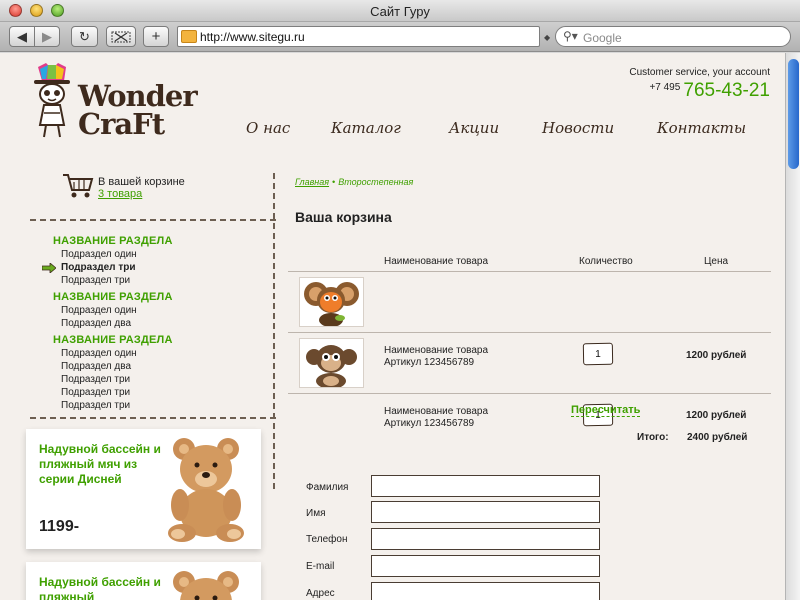 The width and height of the screenshot is (800, 600). I want to click on nav-item-catalog: Каталог, so click(366, 128).